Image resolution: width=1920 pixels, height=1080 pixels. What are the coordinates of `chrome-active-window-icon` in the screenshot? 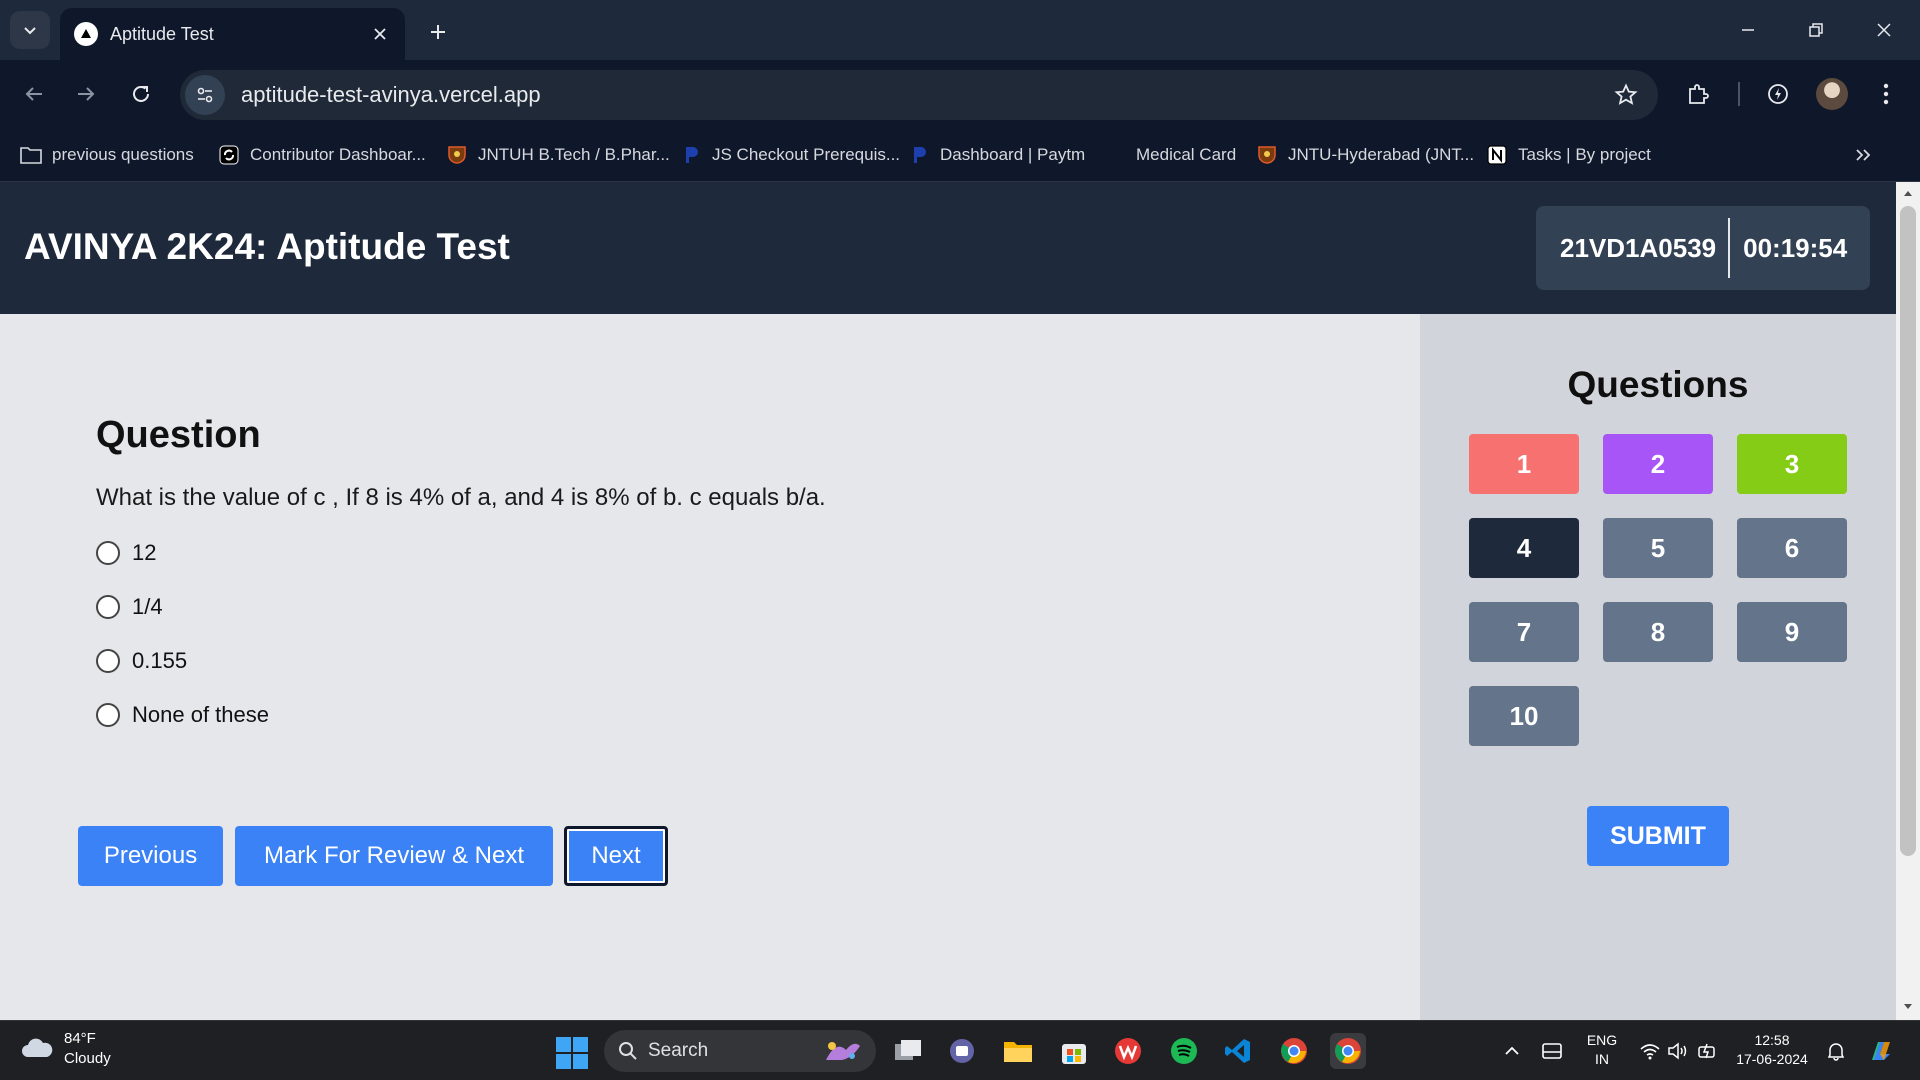 It's located at (1348, 1051).